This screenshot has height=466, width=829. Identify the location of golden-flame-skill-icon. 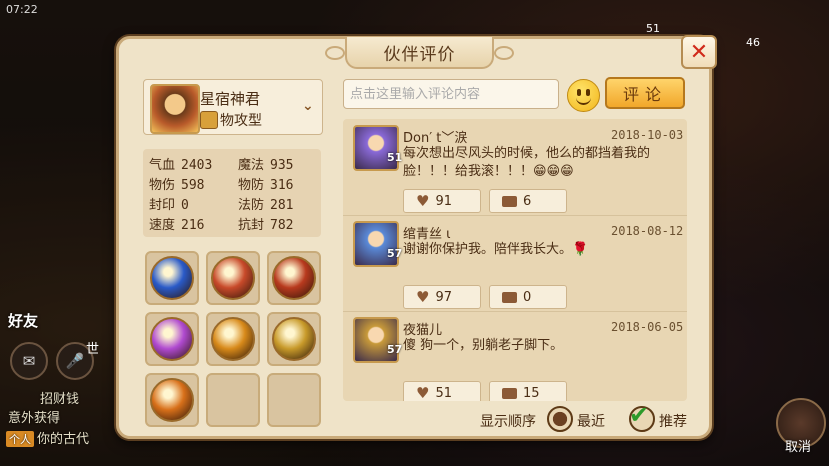
(233, 339).